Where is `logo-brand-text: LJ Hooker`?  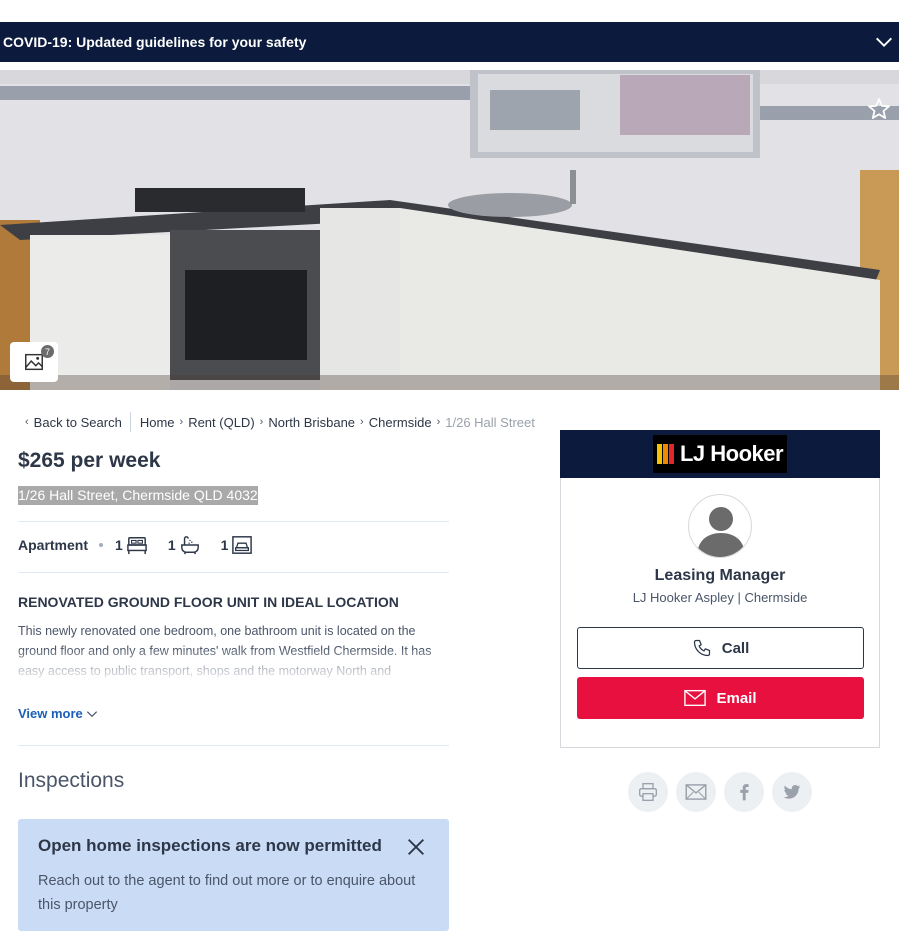 logo-brand-text: LJ Hooker is located at coordinates (731, 453).